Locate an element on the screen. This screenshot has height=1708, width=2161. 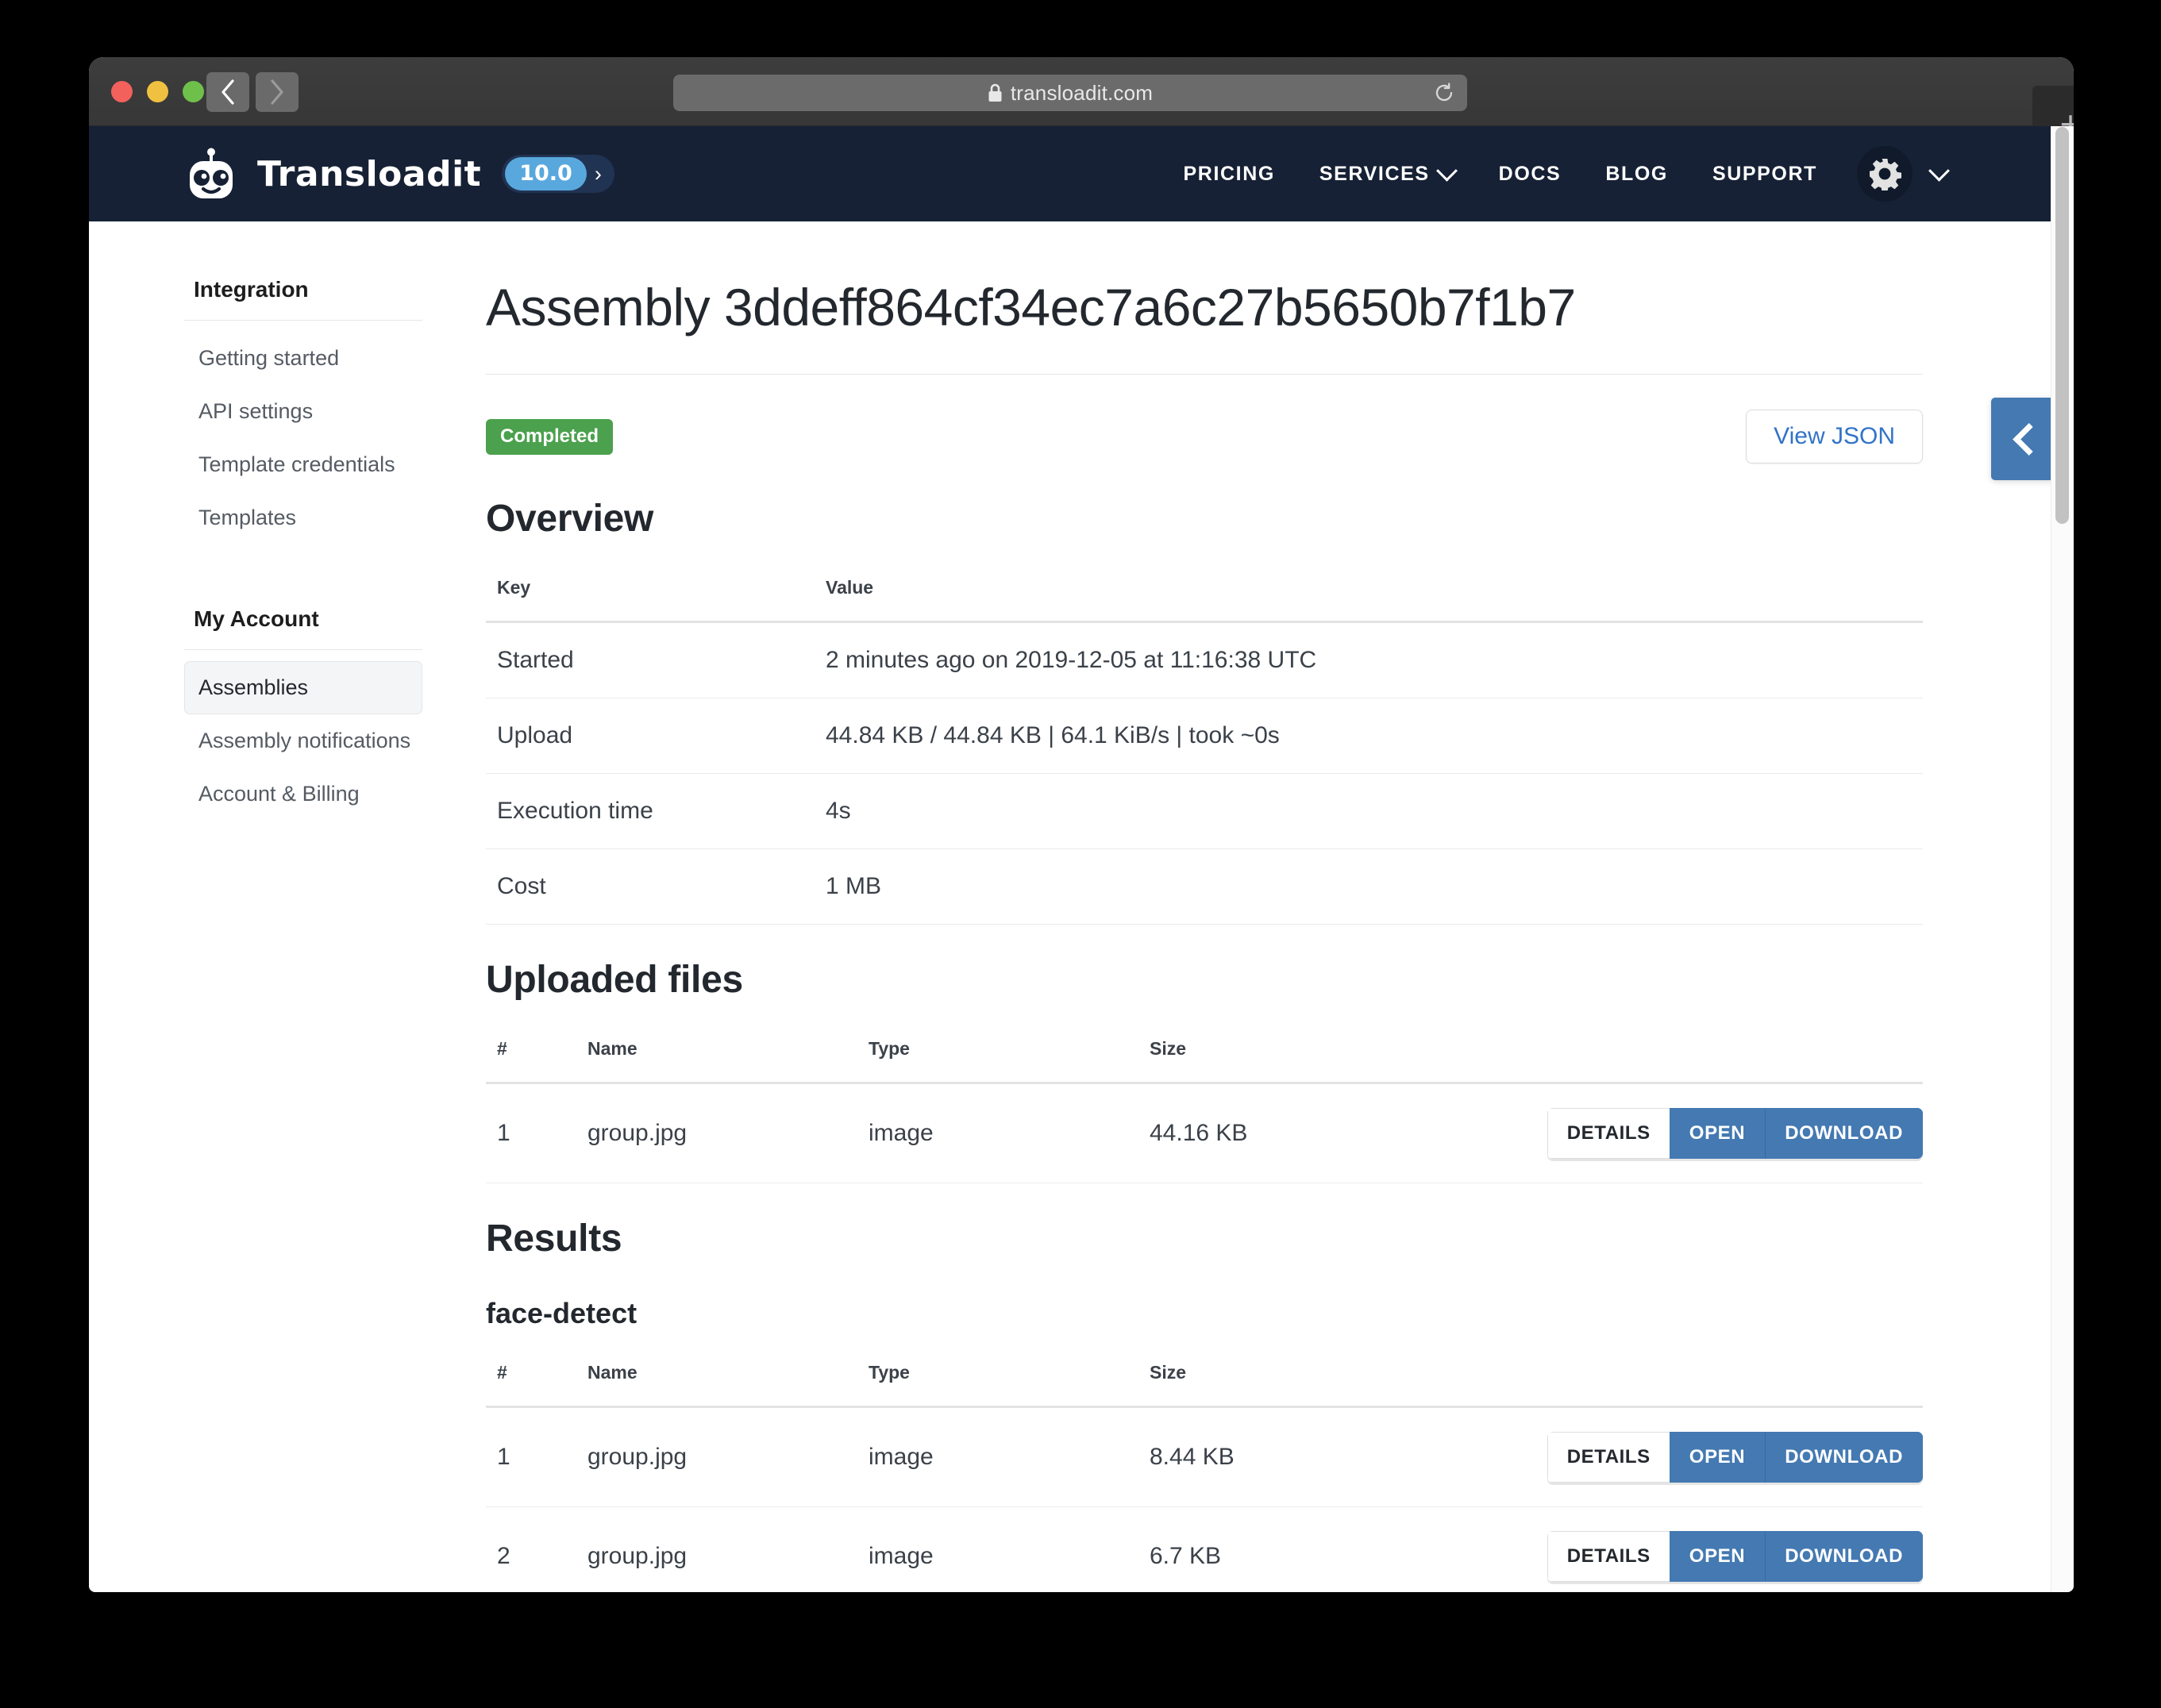
scrollbar-thumb is located at coordinates (2062, 325).